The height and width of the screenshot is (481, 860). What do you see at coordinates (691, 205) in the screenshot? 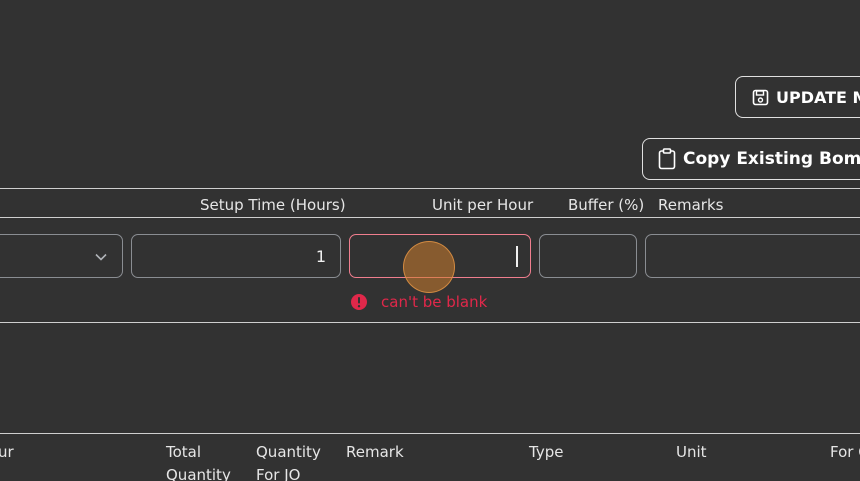
I see `header-remarks: Remarks` at bounding box center [691, 205].